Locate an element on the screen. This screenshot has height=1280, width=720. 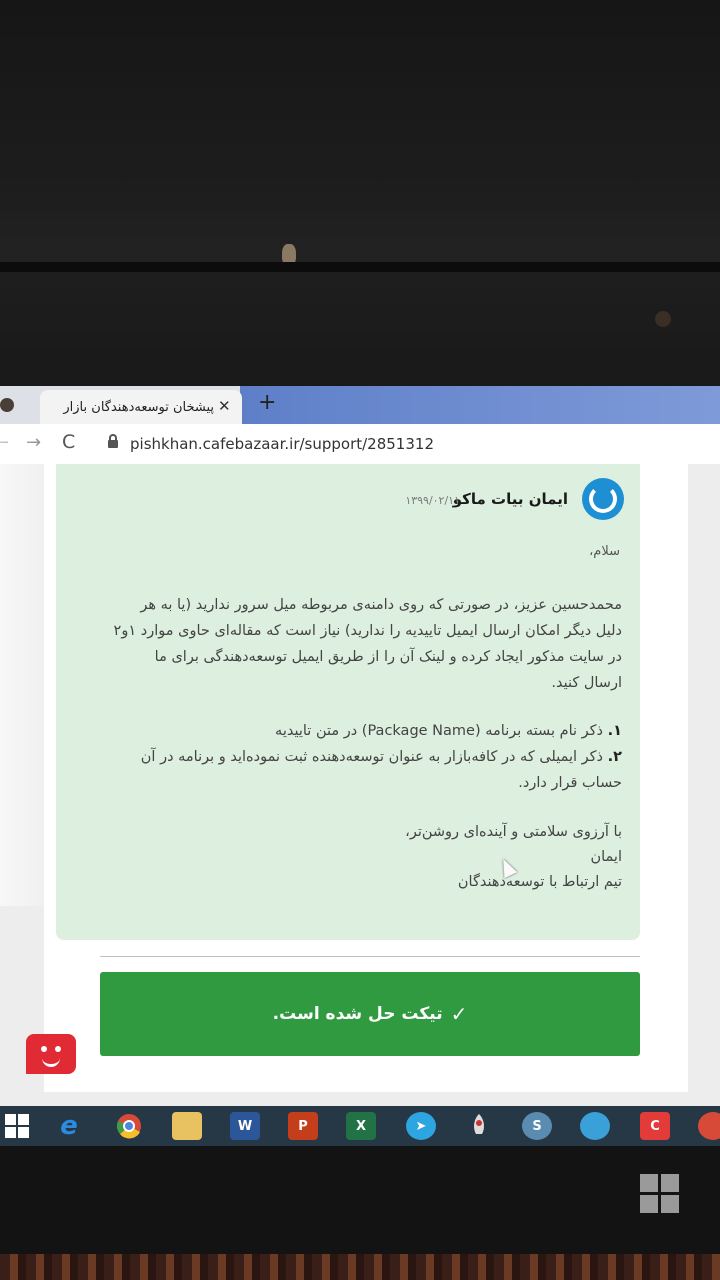
powerpoint-icon: P is located at coordinates (303, 1126).